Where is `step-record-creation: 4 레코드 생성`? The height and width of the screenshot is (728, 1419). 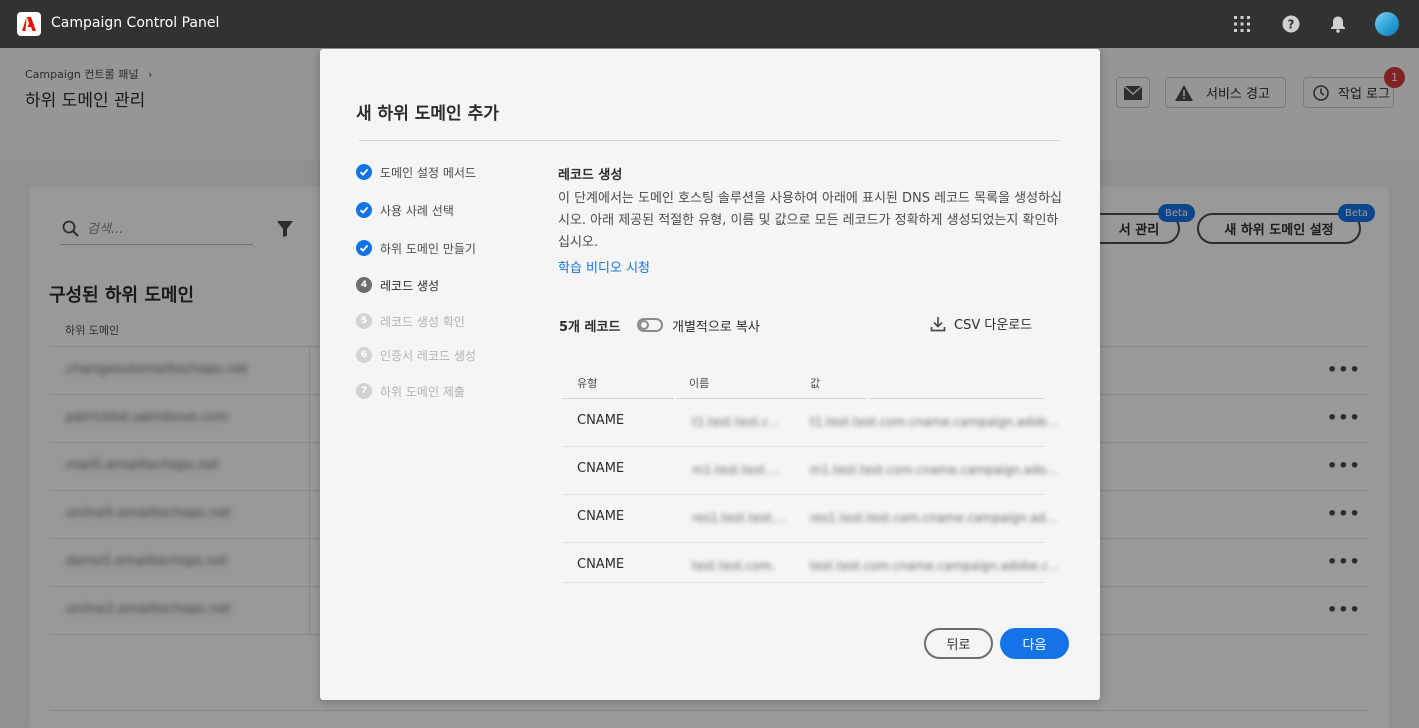 step-record-creation: 4 레코드 생성 is located at coordinates (397, 285).